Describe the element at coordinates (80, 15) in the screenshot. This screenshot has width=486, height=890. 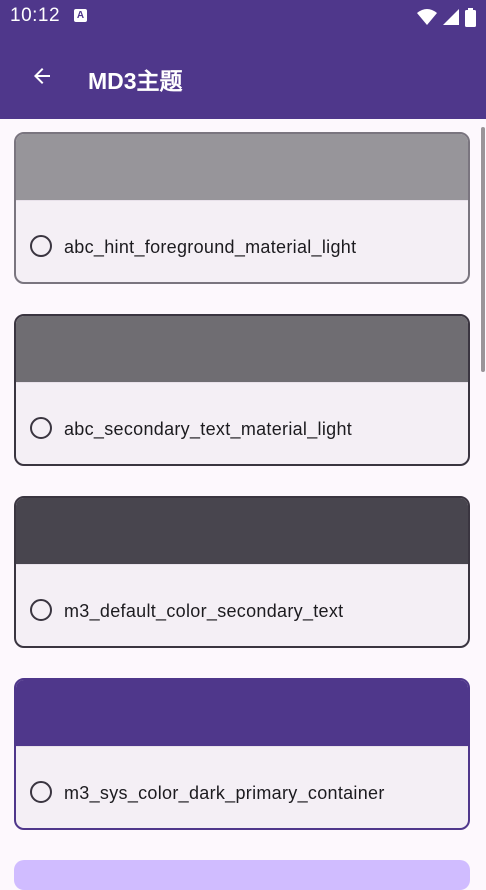
I see `notification-app-icon: A` at that location.